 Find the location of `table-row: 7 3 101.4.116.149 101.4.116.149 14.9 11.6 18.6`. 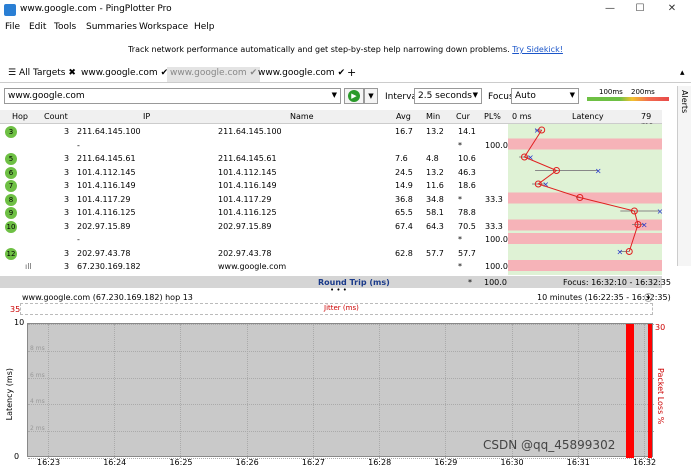

table-row: 7 3 101.4.116.149 101.4.116.149 14.9 11.6 18.6 is located at coordinates (254, 186).